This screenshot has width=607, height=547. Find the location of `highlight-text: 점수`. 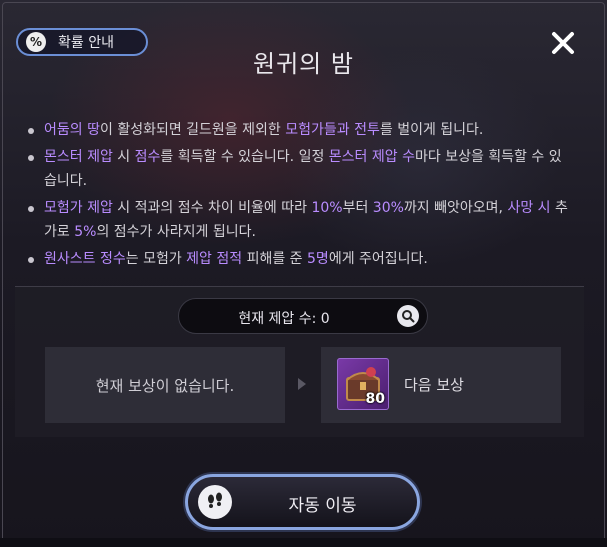

highlight-text: 점수 is located at coordinates (147, 157).